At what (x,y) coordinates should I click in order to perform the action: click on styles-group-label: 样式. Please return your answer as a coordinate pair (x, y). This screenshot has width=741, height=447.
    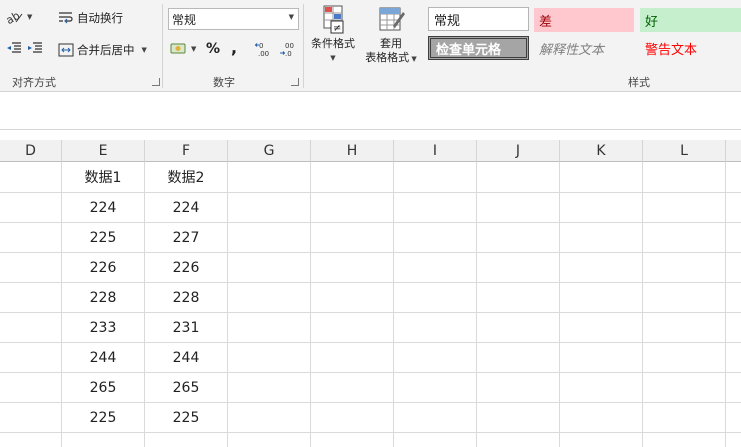
    Looking at the image, I should click on (639, 82).